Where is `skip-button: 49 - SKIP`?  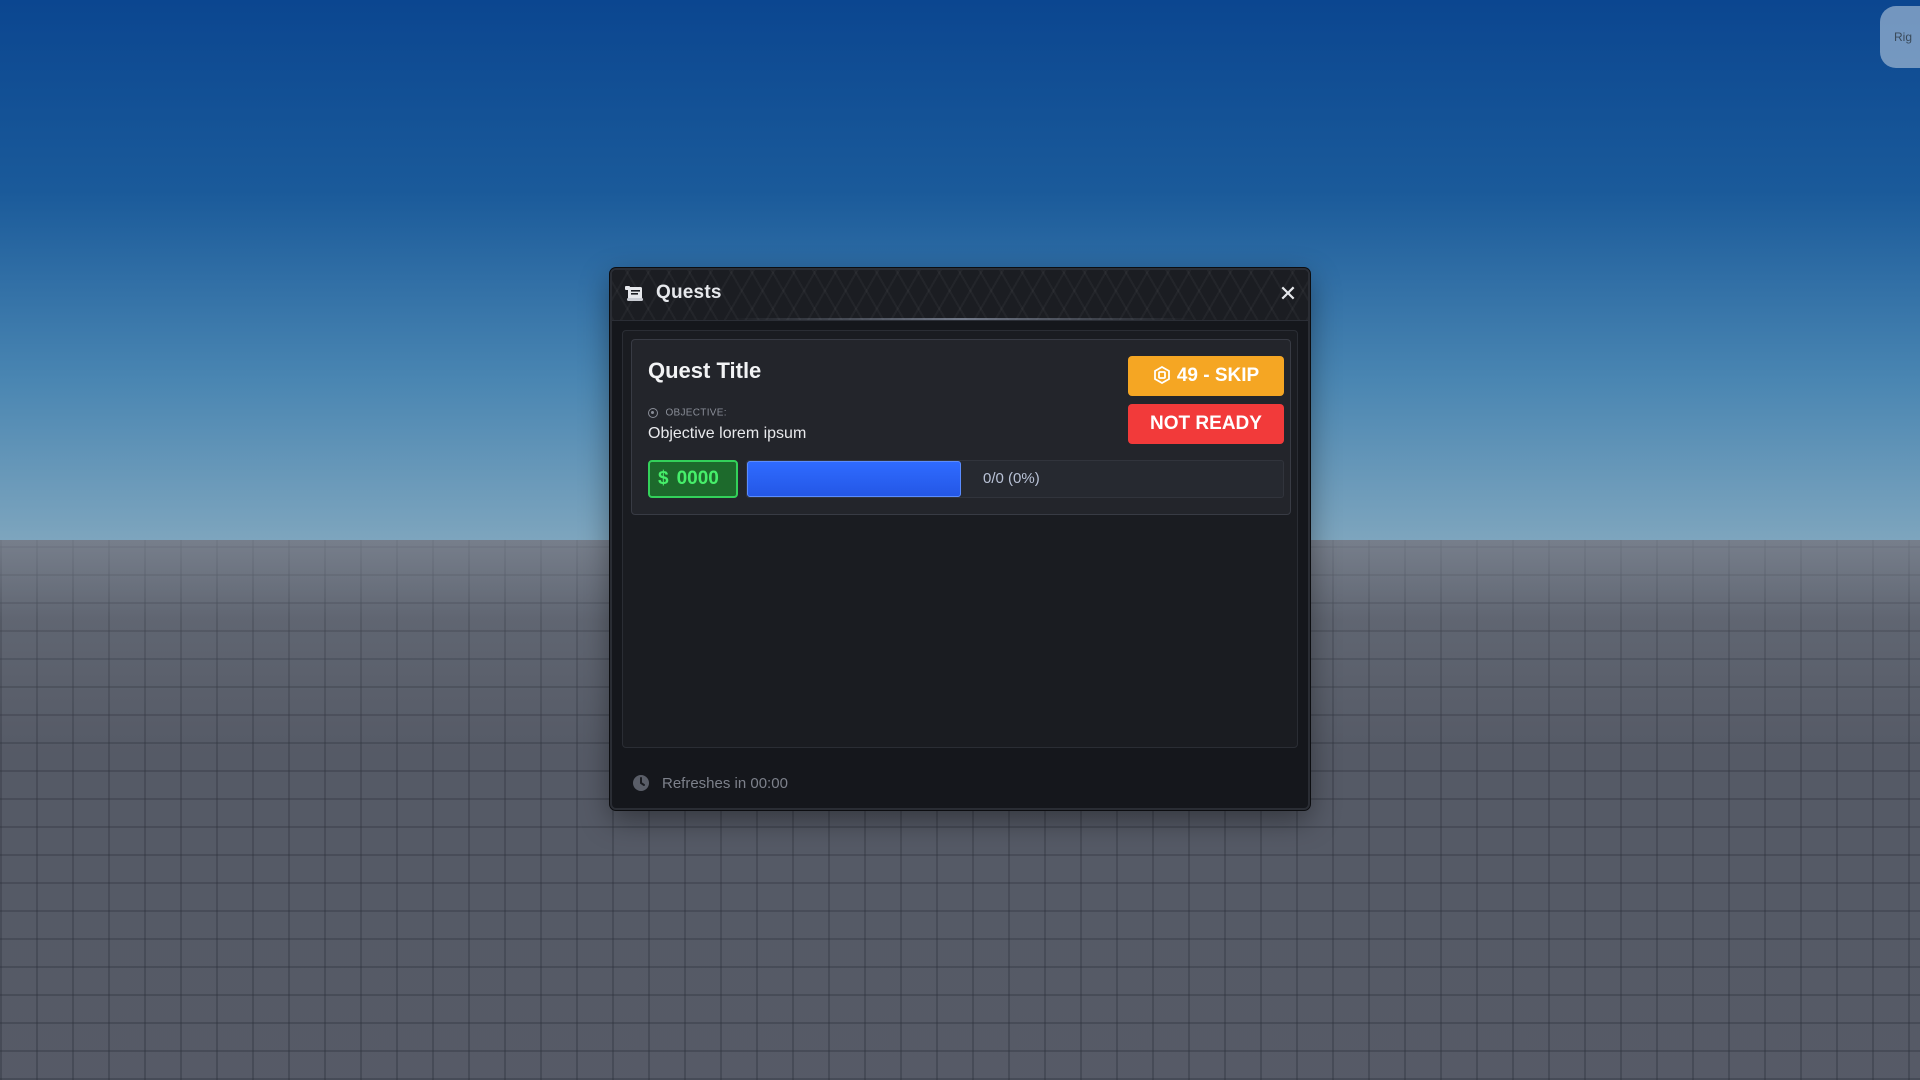 skip-button: 49 - SKIP is located at coordinates (1206, 376).